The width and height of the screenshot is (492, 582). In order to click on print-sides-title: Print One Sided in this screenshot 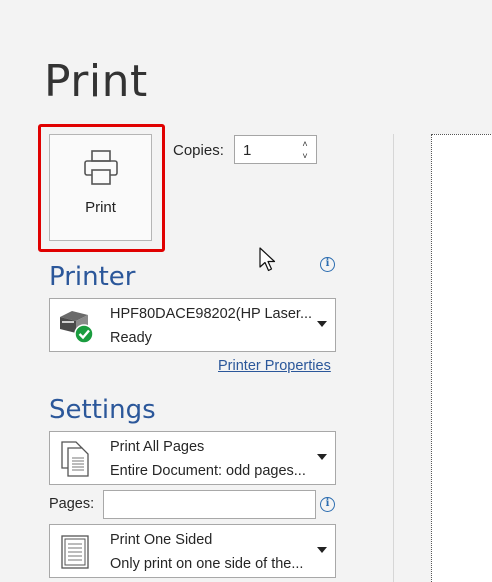, I will do `click(161, 540)`.